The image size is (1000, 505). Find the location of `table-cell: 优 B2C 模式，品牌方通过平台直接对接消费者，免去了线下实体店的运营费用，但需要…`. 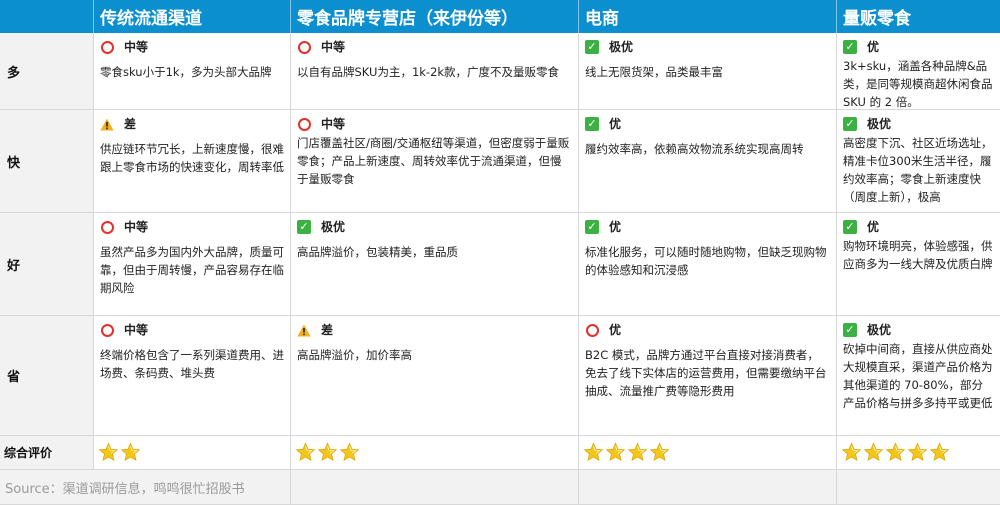

table-cell: 优 B2C 模式，品牌方通过平台直接对接消费者，免去了线下实体店的运营费用，但需要… is located at coordinates (708, 376).